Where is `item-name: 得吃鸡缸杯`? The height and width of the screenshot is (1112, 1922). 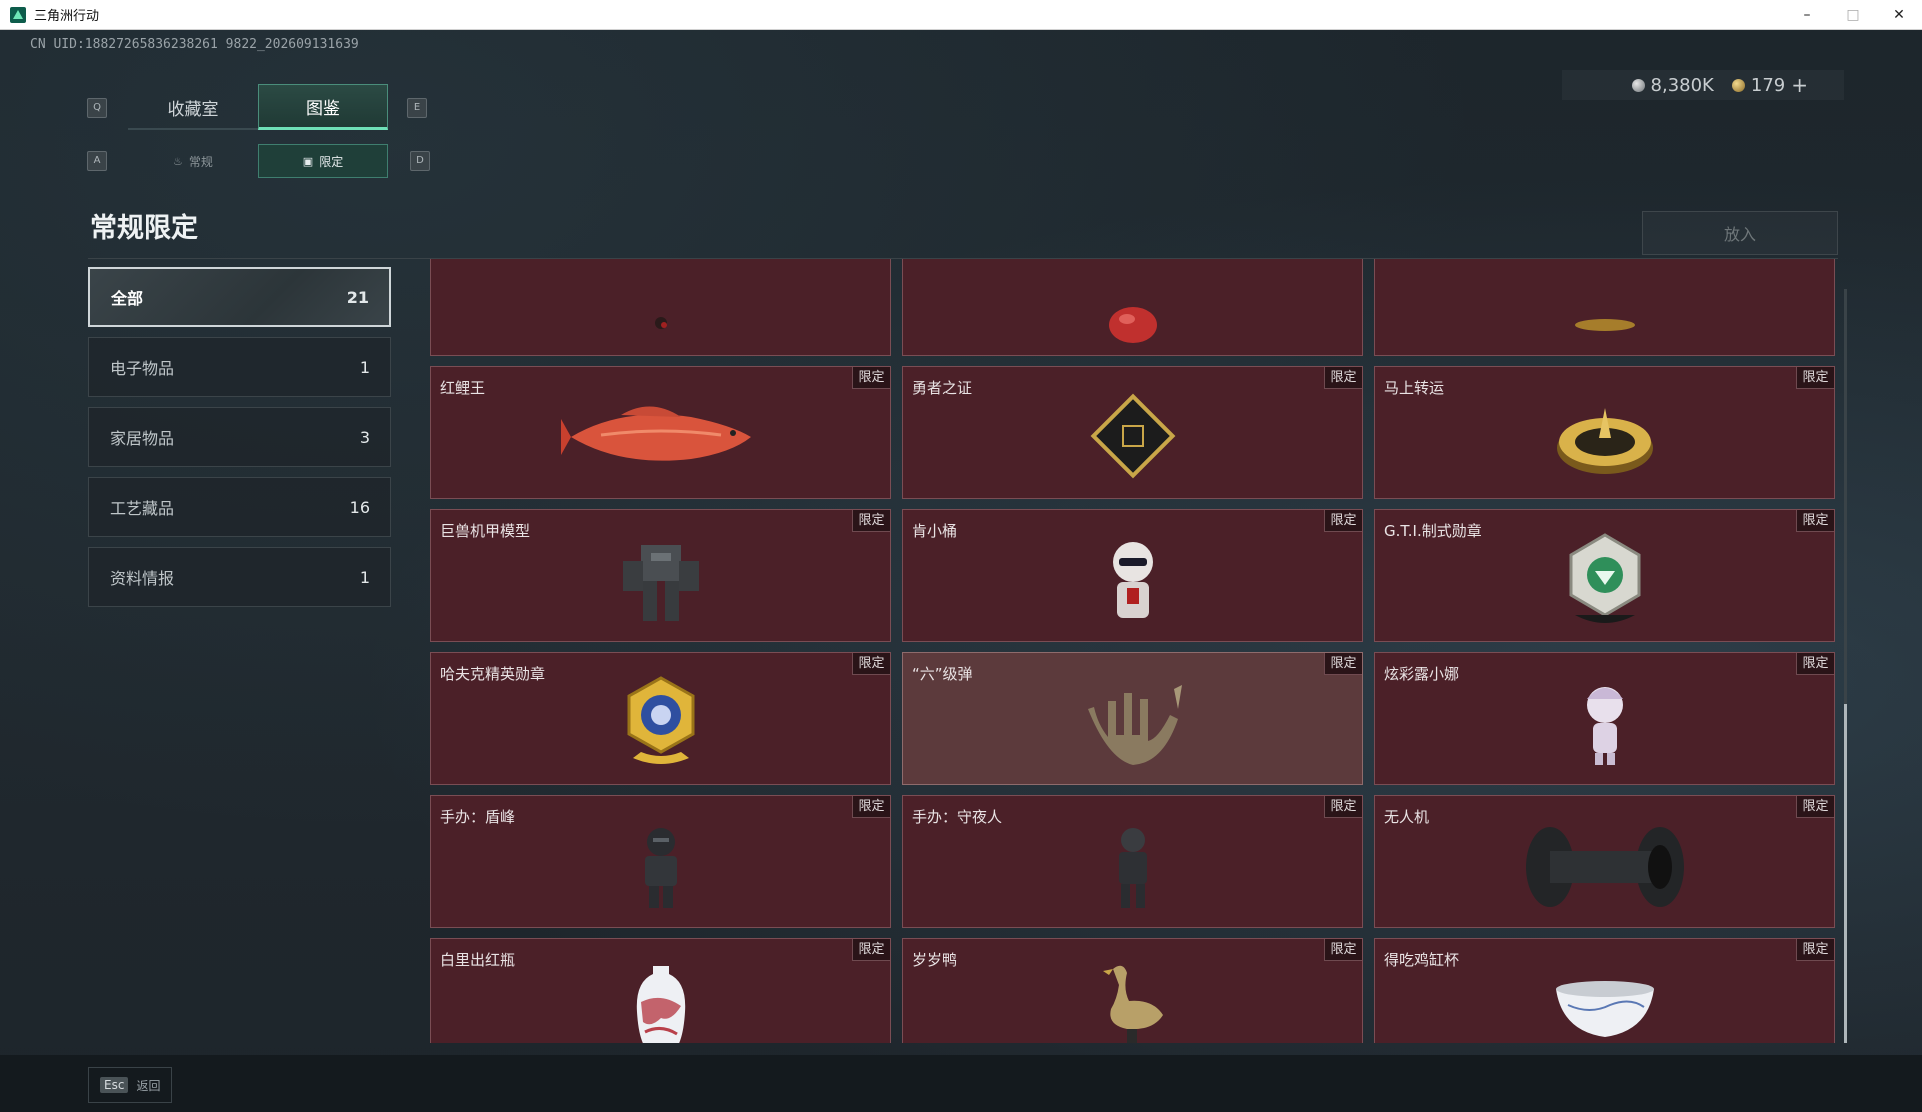
item-name: 得吃鸡缸杯 is located at coordinates (1422, 960).